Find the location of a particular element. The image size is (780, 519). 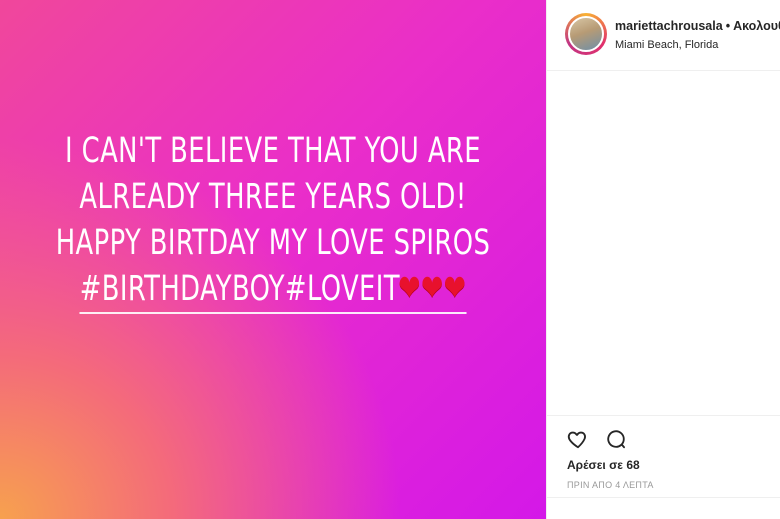

hashtags-text: #BIRTHDAYBOY#LOVEIT is located at coordinates (239, 289).